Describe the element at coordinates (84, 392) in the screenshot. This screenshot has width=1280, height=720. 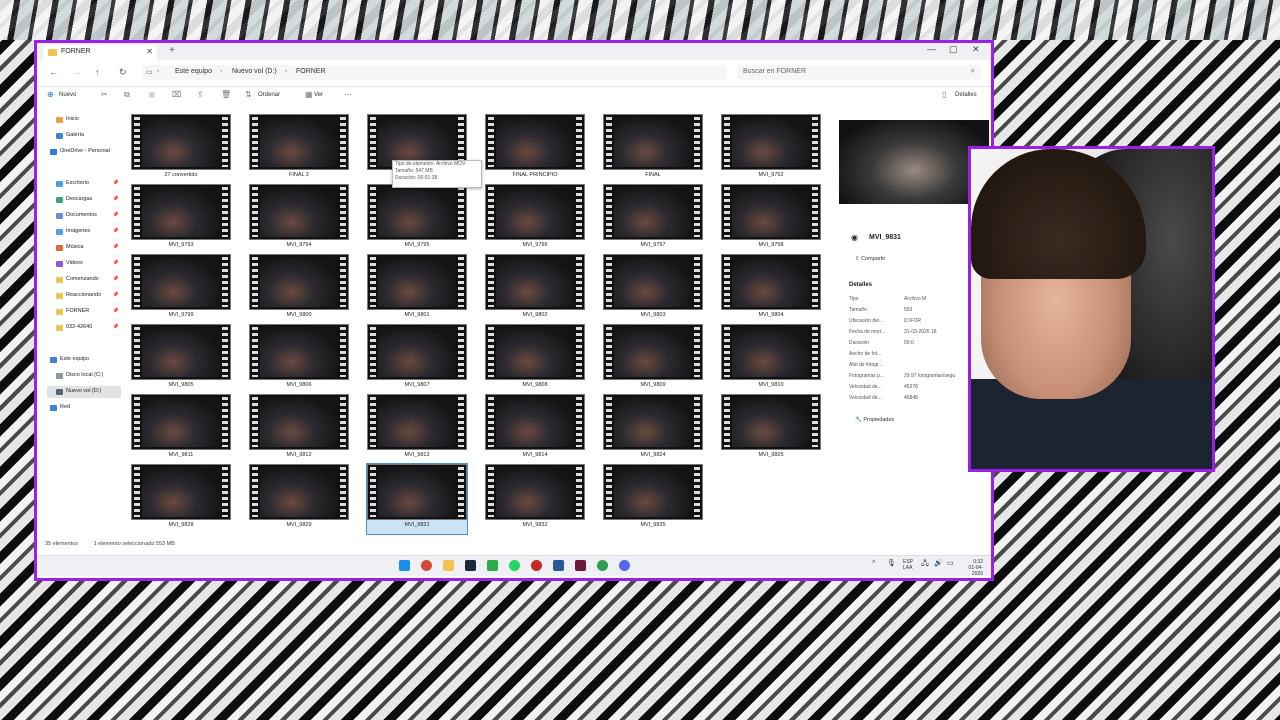
I see `sidebar-item-15: Nuevo vol (D:)` at that location.